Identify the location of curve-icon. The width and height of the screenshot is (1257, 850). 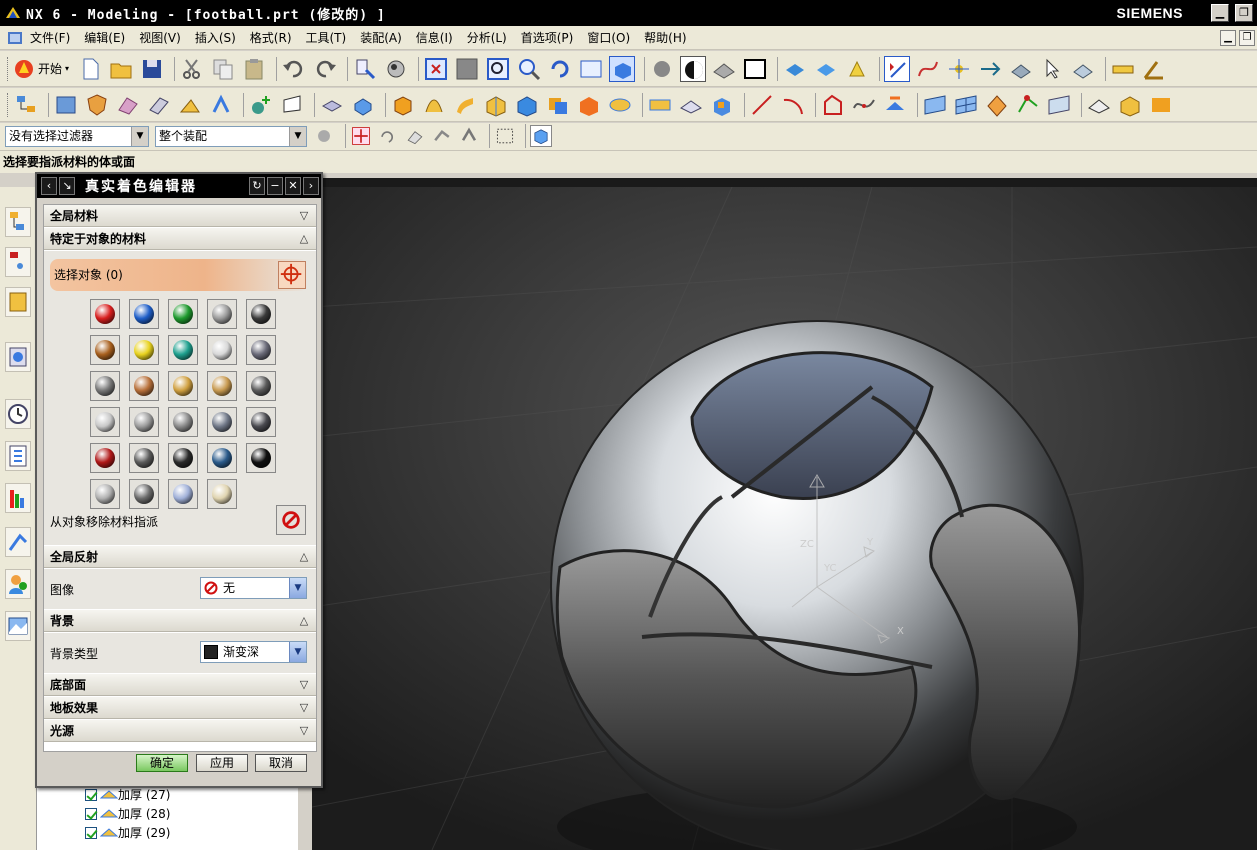
(928, 69).